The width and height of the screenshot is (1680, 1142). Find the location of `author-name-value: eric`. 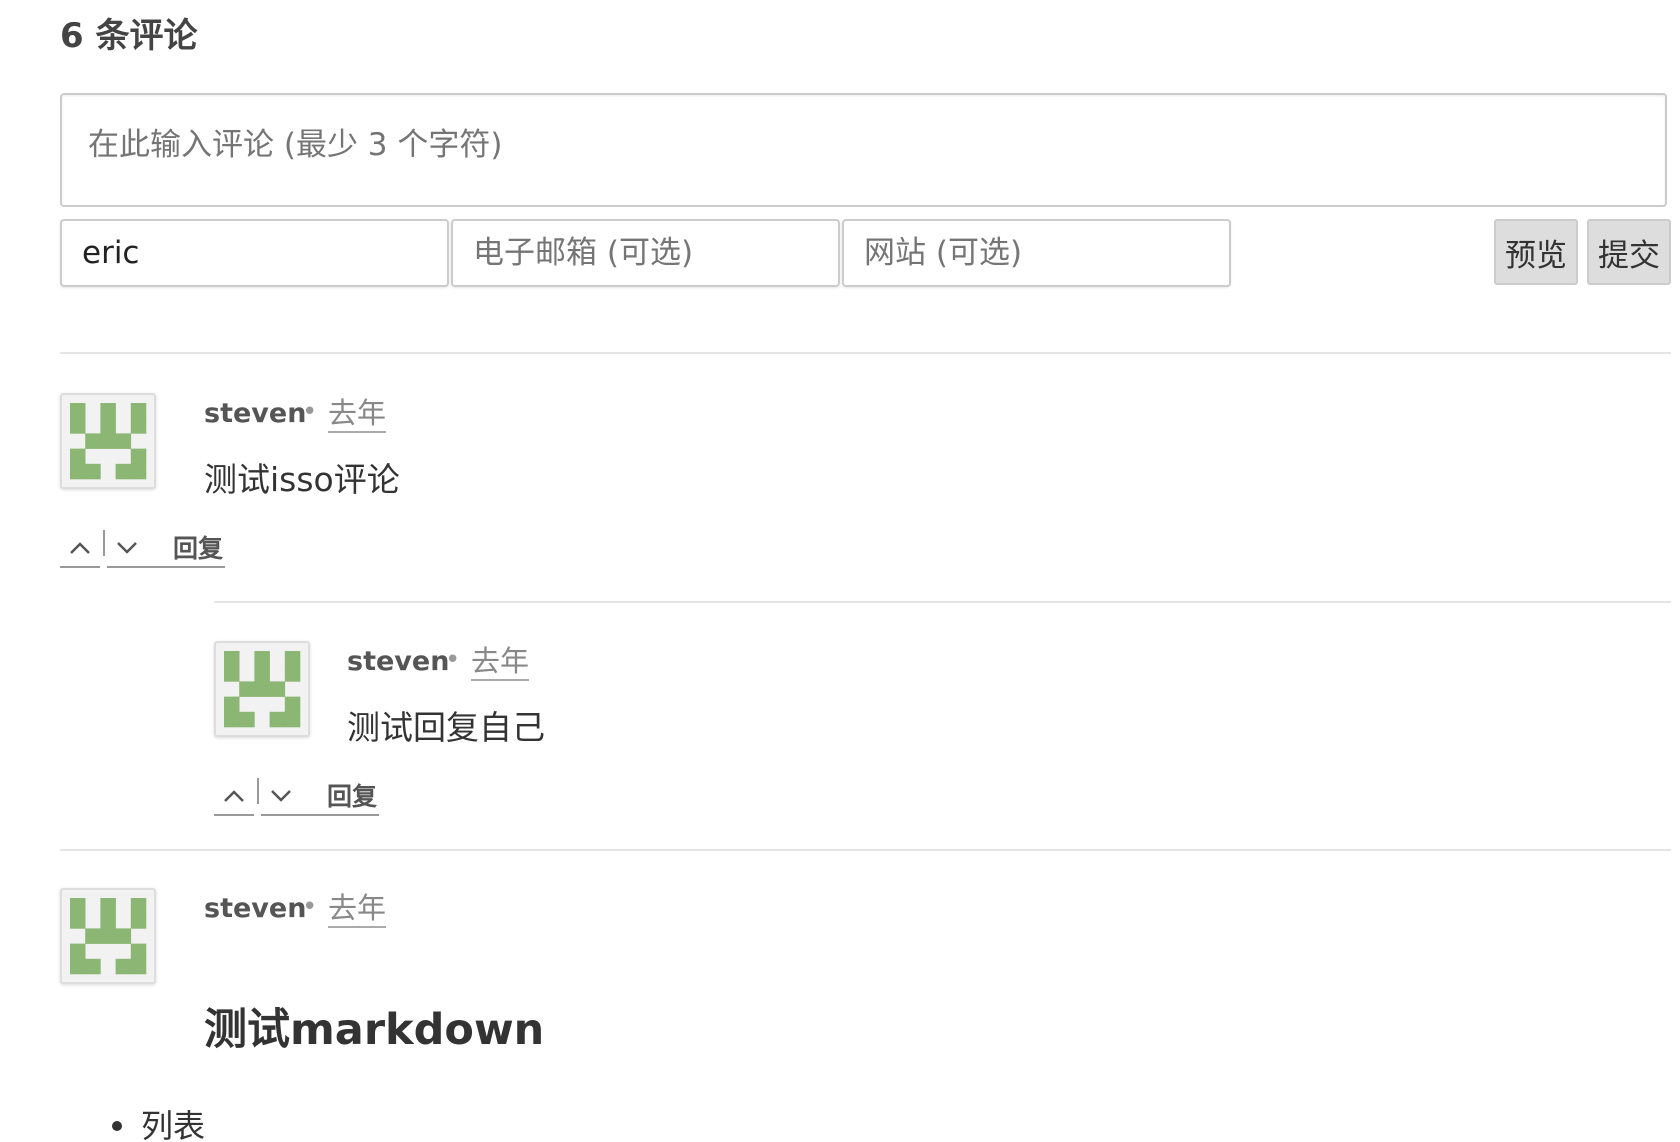

author-name-value: eric is located at coordinates (111, 253).